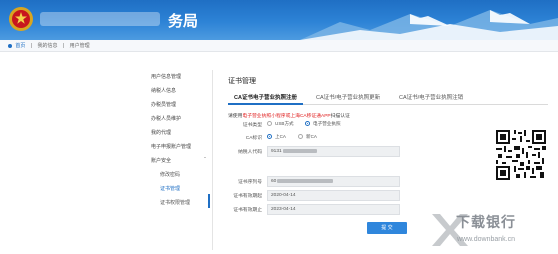  Describe the element at coordinates (276, 151) in the screenshot. I see `taxpayer-id-value: 9131` at that location.